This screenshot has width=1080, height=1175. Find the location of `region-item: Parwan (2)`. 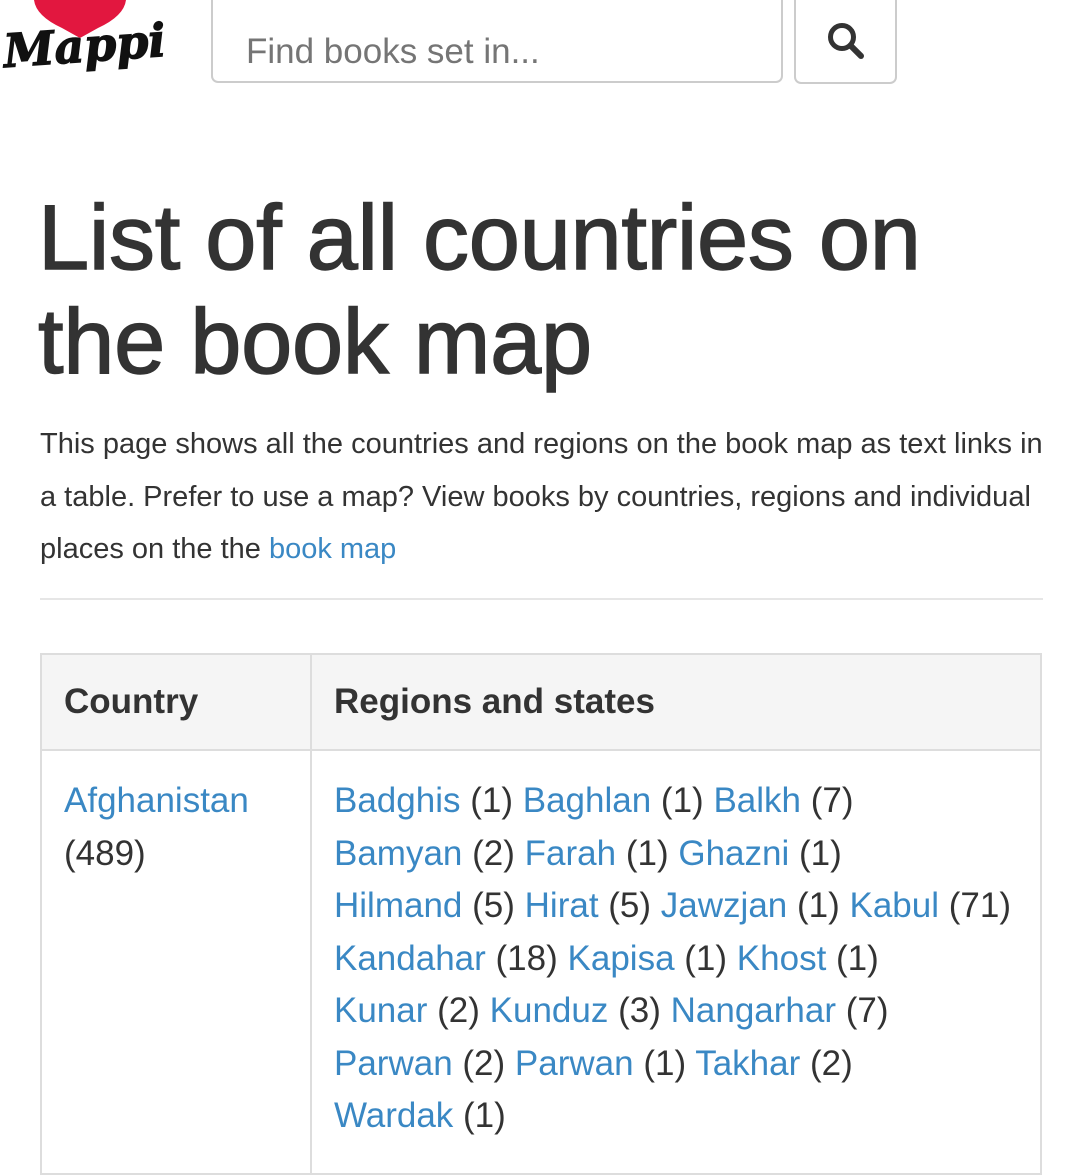

region-item: Parwan (2) is located at coordinates (419, 1063).